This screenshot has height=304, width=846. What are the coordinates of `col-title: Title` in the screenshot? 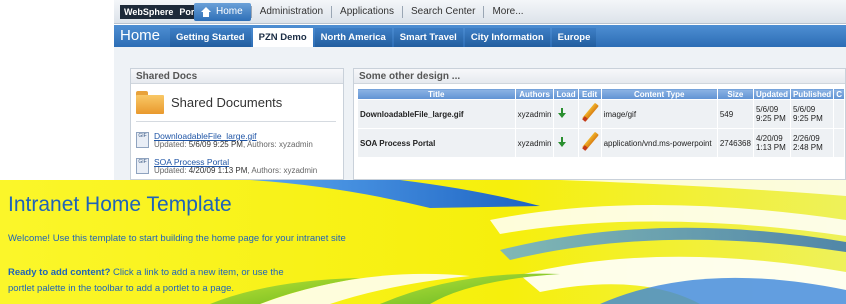 It's located at (436, 94).